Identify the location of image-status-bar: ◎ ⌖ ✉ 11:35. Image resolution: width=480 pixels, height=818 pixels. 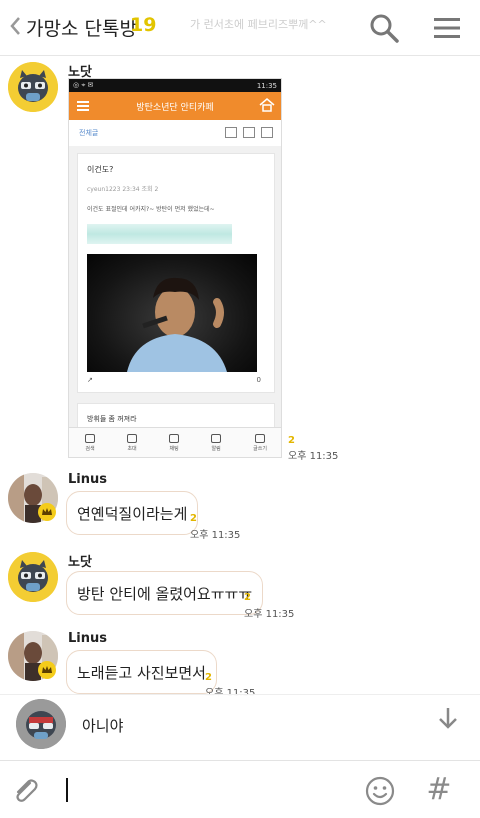
(175, 85).